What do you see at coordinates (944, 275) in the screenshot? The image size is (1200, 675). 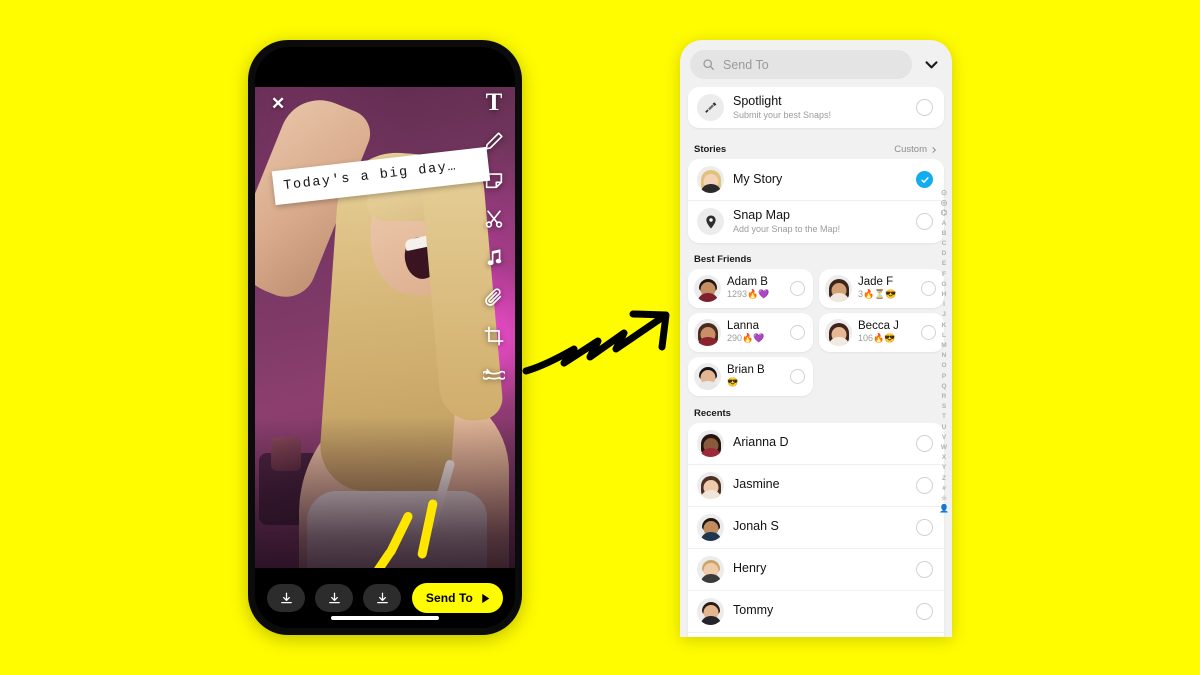 I see `alpha-index-f: F` at bounding box center [944, 275].